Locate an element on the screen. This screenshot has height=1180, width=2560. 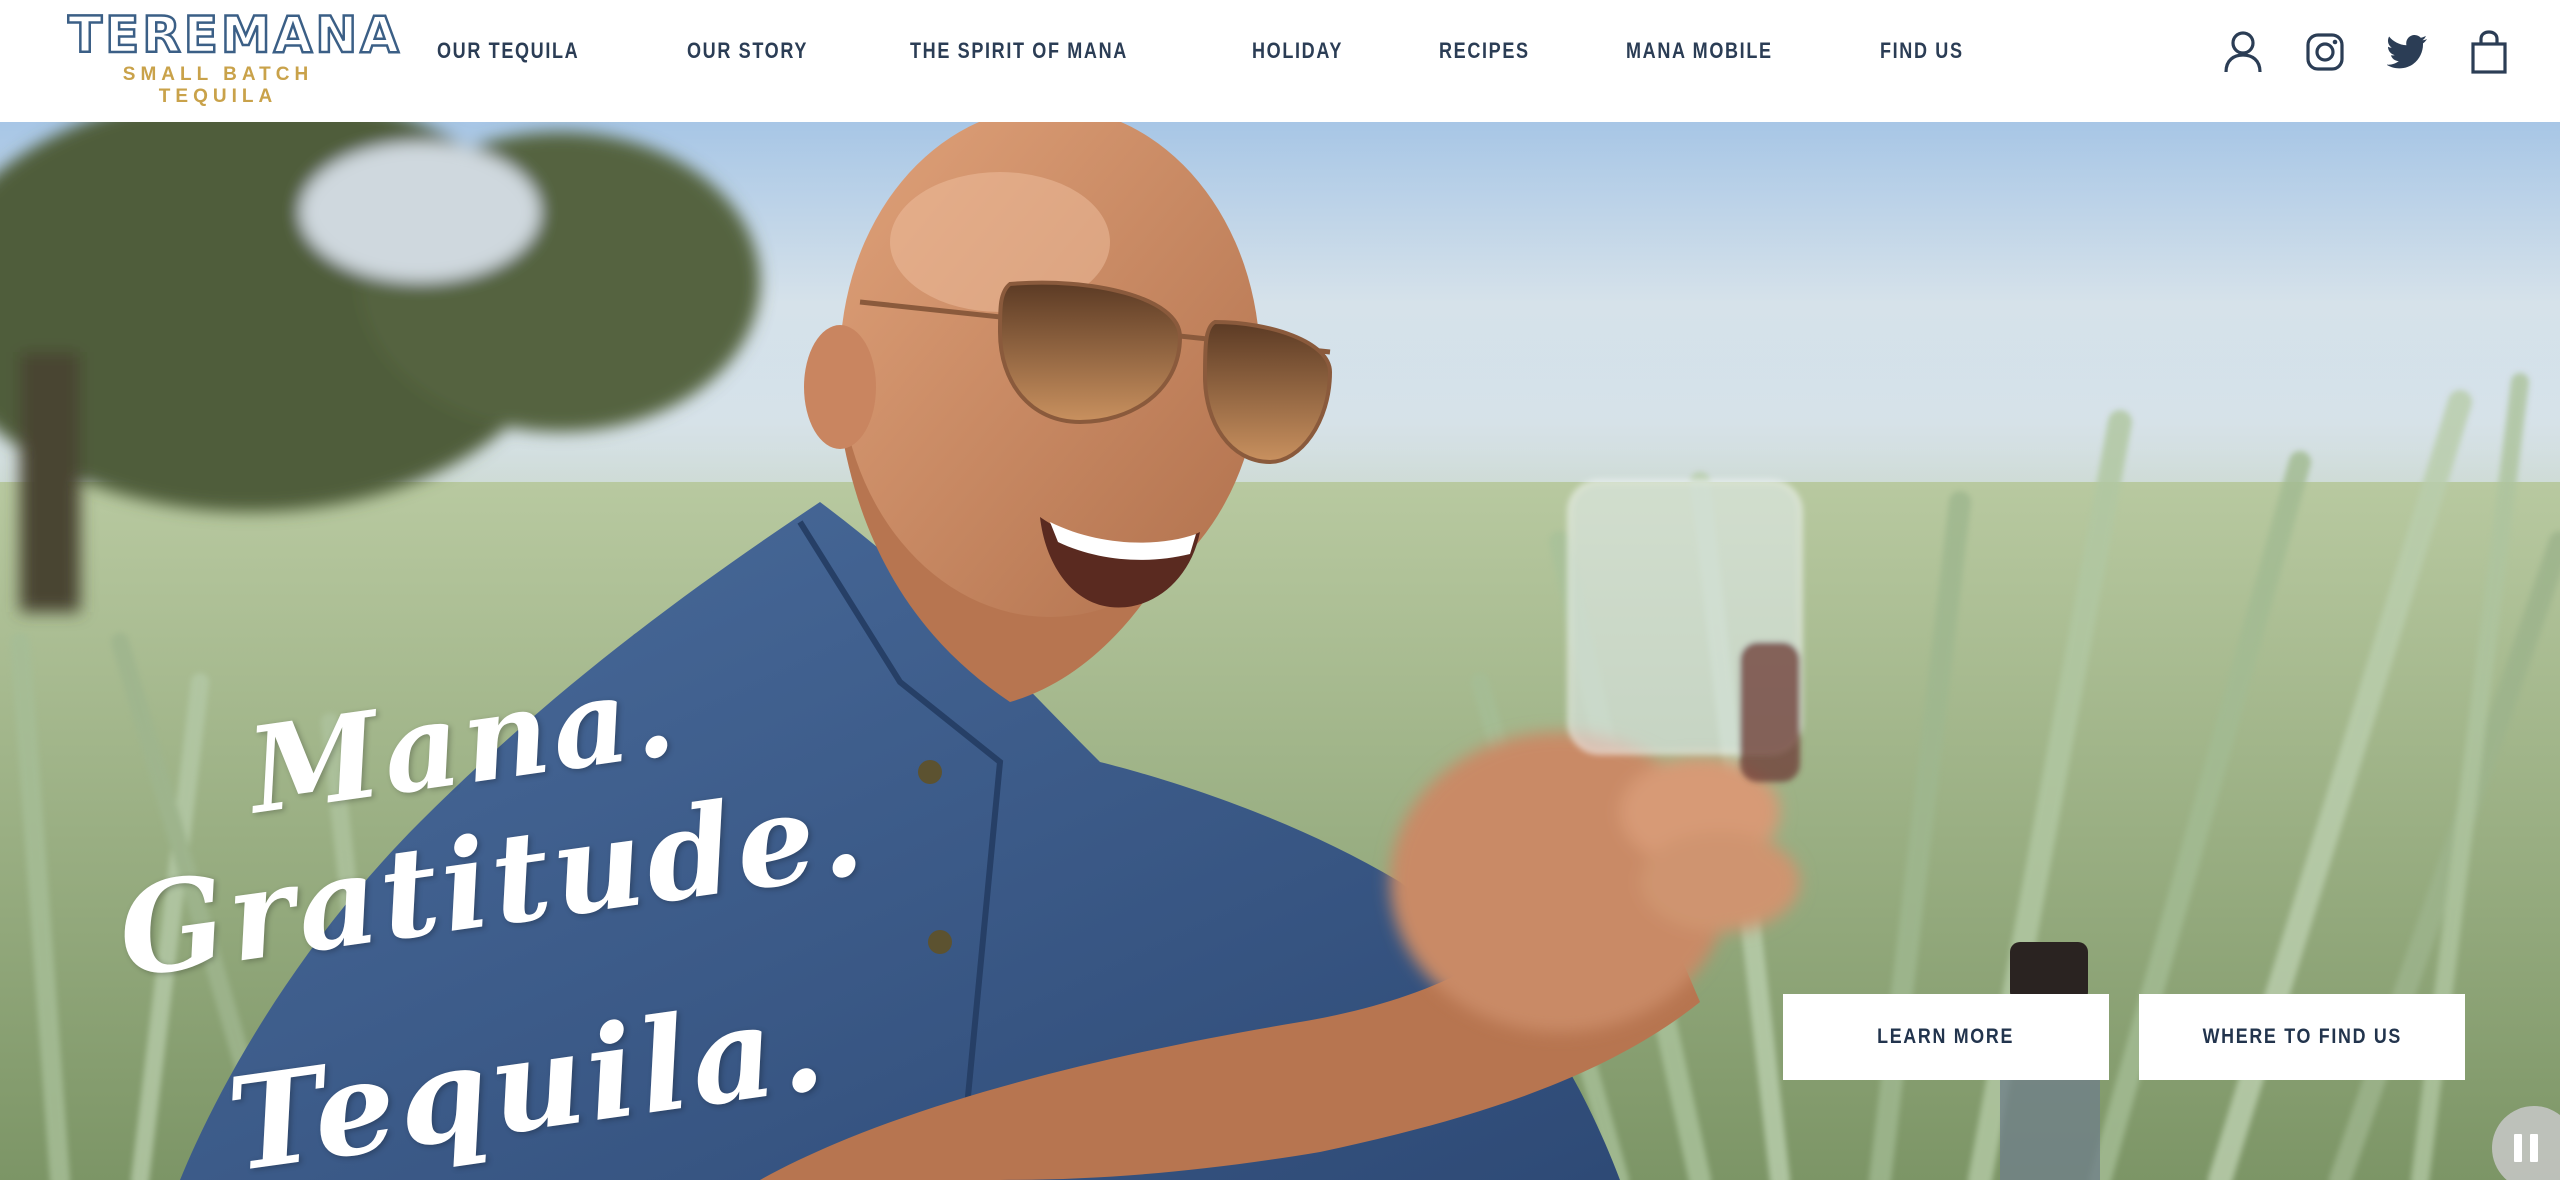
nav-spirit-of-mana: THE SPIRIT OF MANA is located at coordinates (1019, 51).